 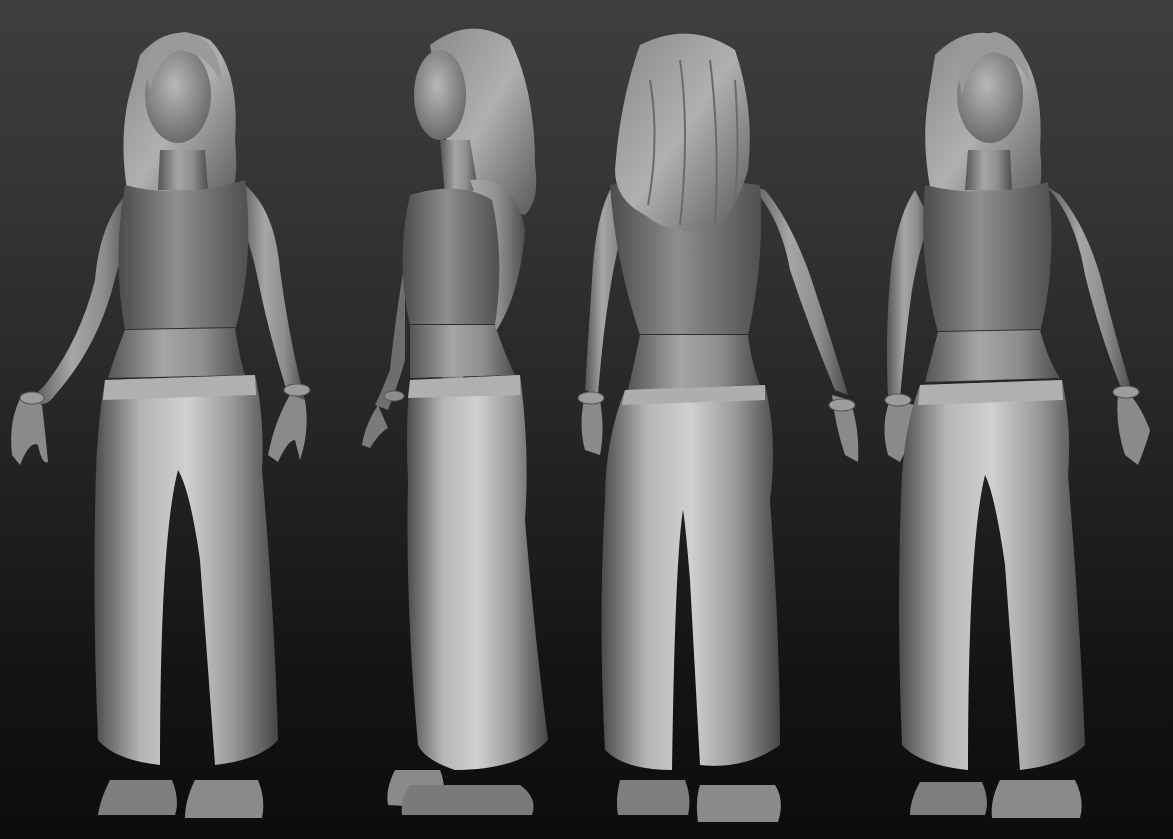 What do you see at coordinates (738, 803) in the screenshot?
I see `shoe-right` at bounding box center [738, 803].